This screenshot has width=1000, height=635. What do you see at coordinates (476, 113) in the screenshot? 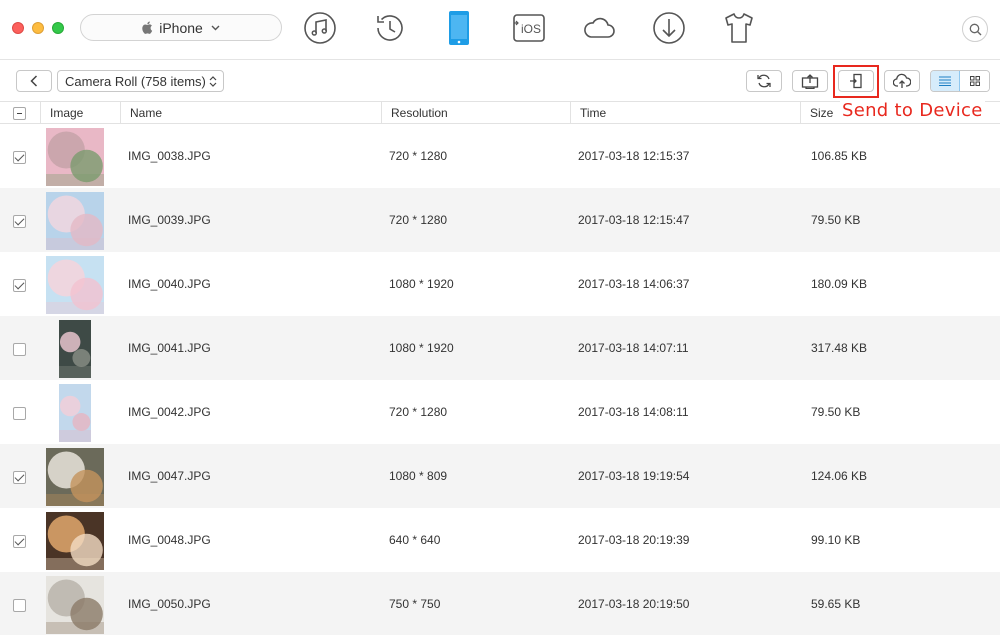
I see `column-header-resolution: Resolution` at bounding box center [476, 113].